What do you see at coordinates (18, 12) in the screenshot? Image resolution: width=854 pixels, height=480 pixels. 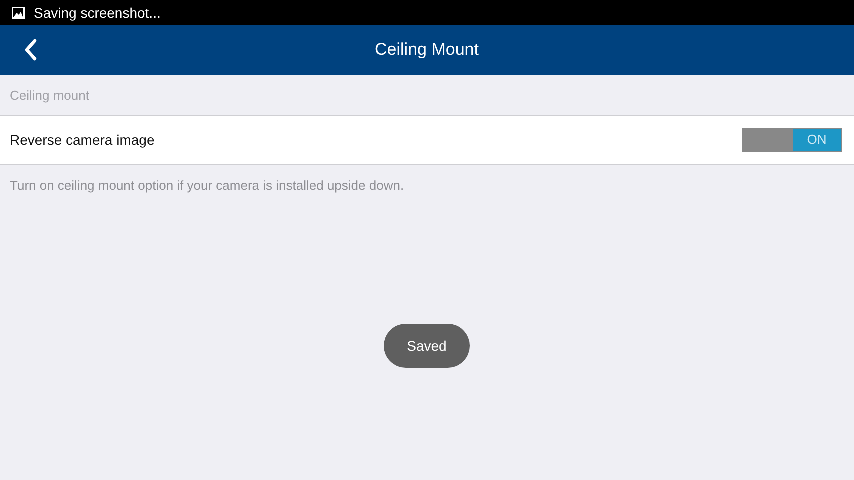 I see `image-icon` at bounding box center [18, 12].